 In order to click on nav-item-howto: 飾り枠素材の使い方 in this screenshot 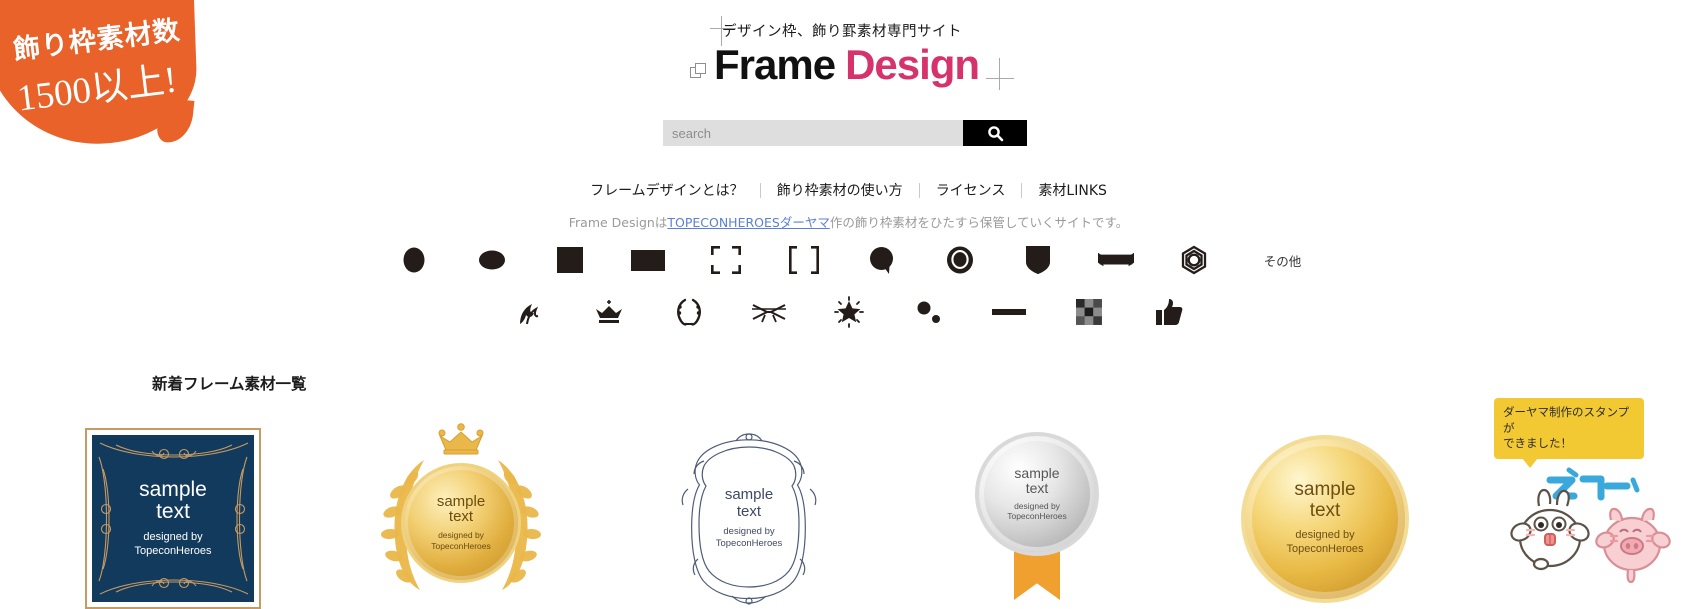, I will do `click(840, 190)`.